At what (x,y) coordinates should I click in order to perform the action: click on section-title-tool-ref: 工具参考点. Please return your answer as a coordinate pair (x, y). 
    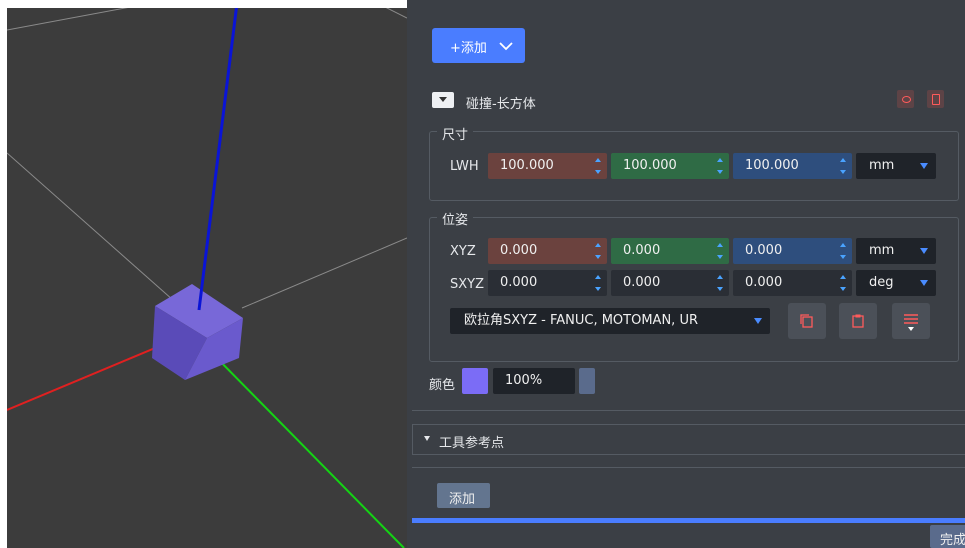
    Looking at the image, I should click on (472, 443).